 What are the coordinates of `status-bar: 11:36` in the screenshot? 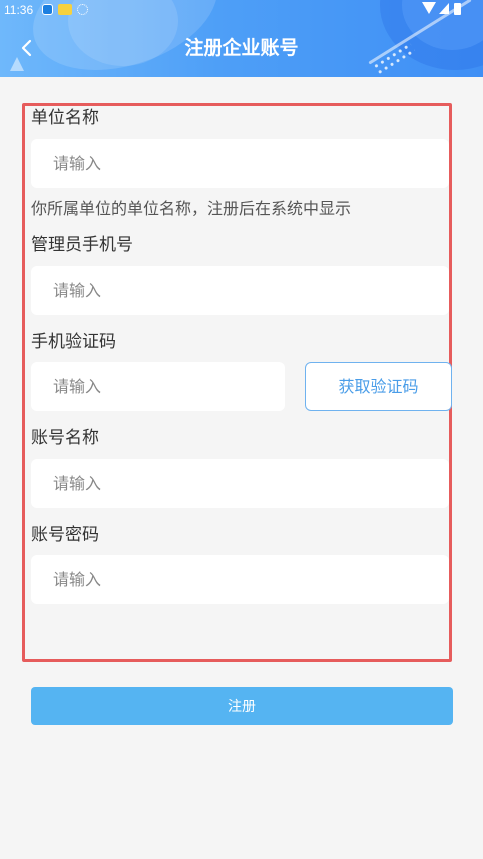 It's located at (241, 10).